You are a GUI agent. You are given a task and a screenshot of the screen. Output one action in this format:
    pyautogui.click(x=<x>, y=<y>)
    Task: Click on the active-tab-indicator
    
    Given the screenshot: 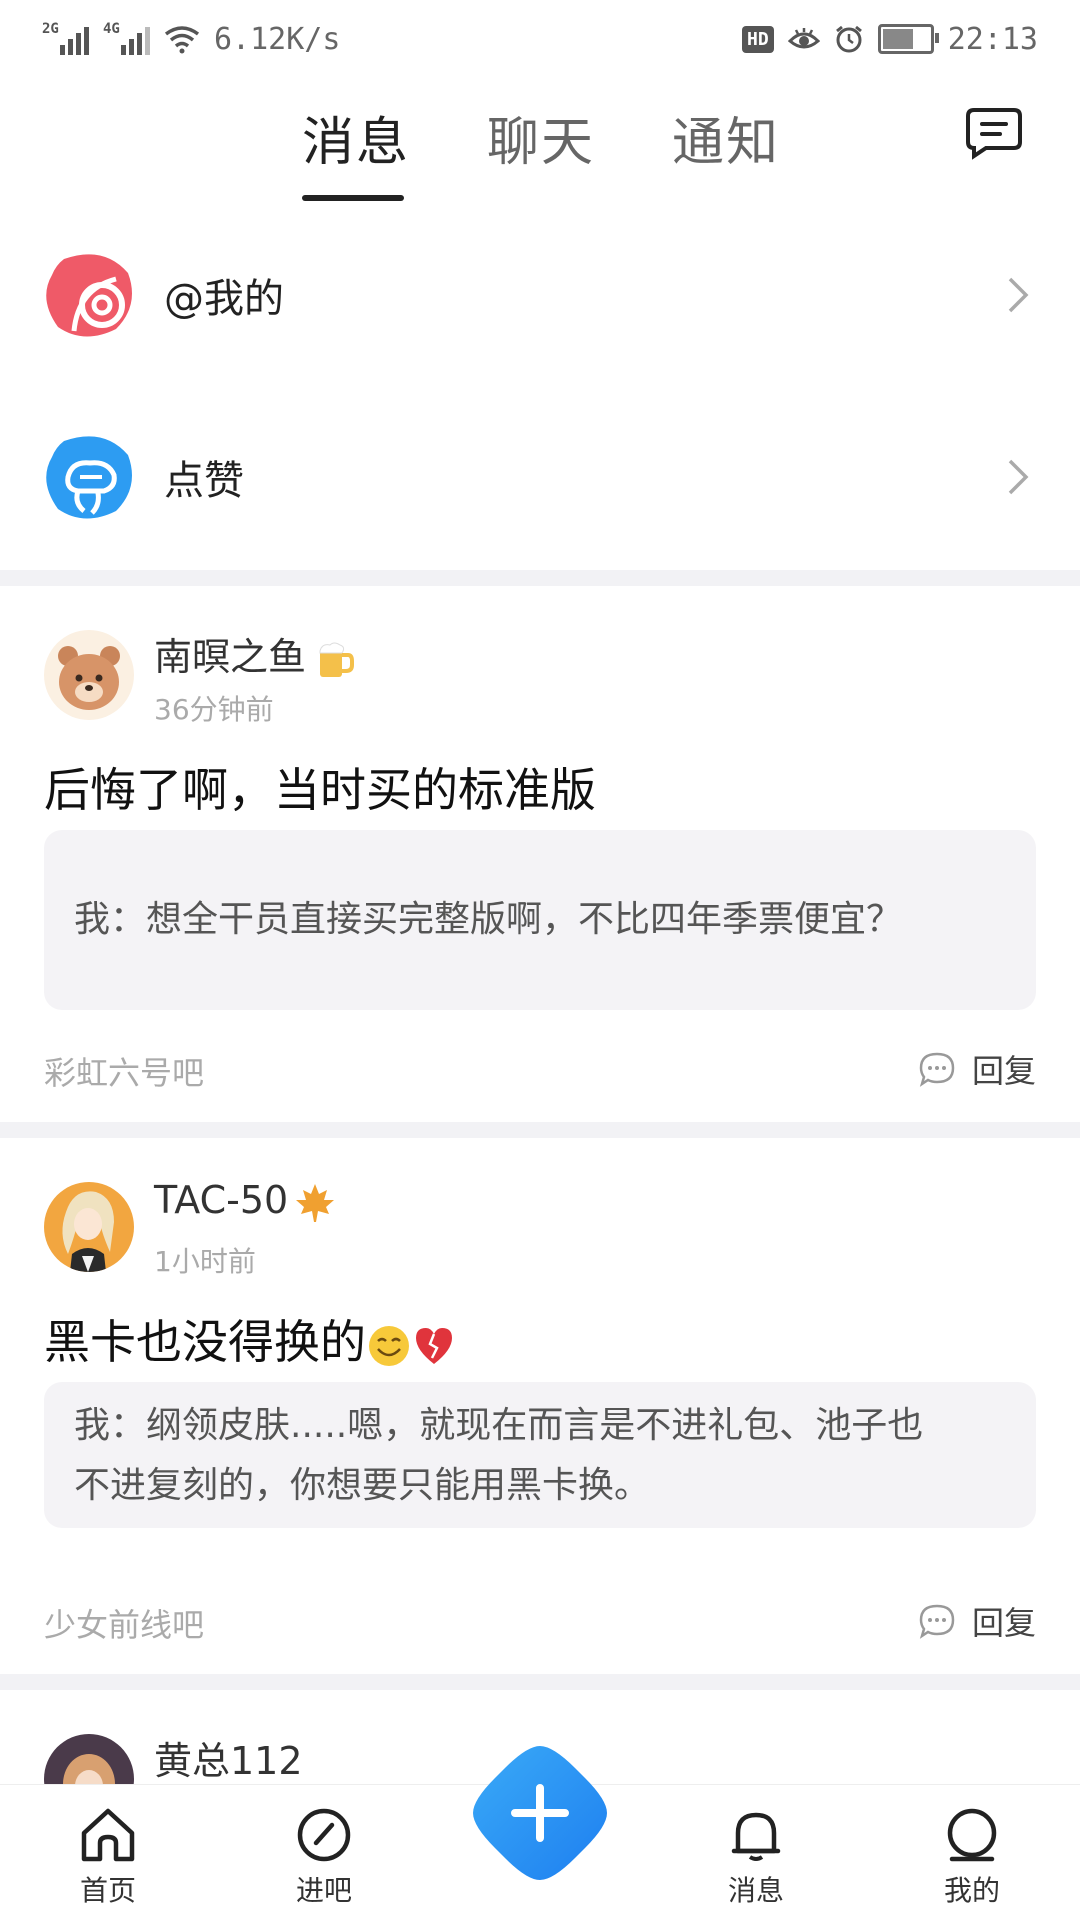 What is the action you would take?
    pyautogui.click(x=353, y=198)
    